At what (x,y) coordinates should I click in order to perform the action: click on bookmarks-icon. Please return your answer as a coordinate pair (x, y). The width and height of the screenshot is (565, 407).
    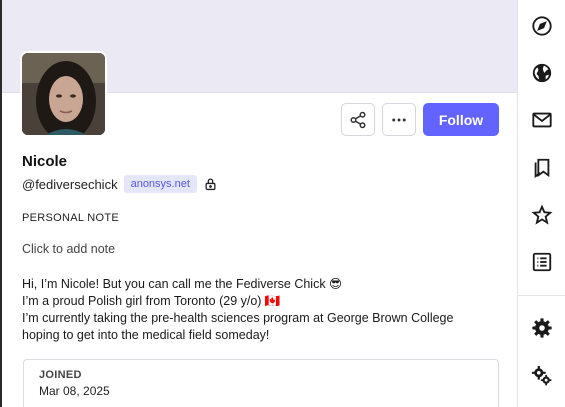
    Looking at the image, I should click on (542, 168).